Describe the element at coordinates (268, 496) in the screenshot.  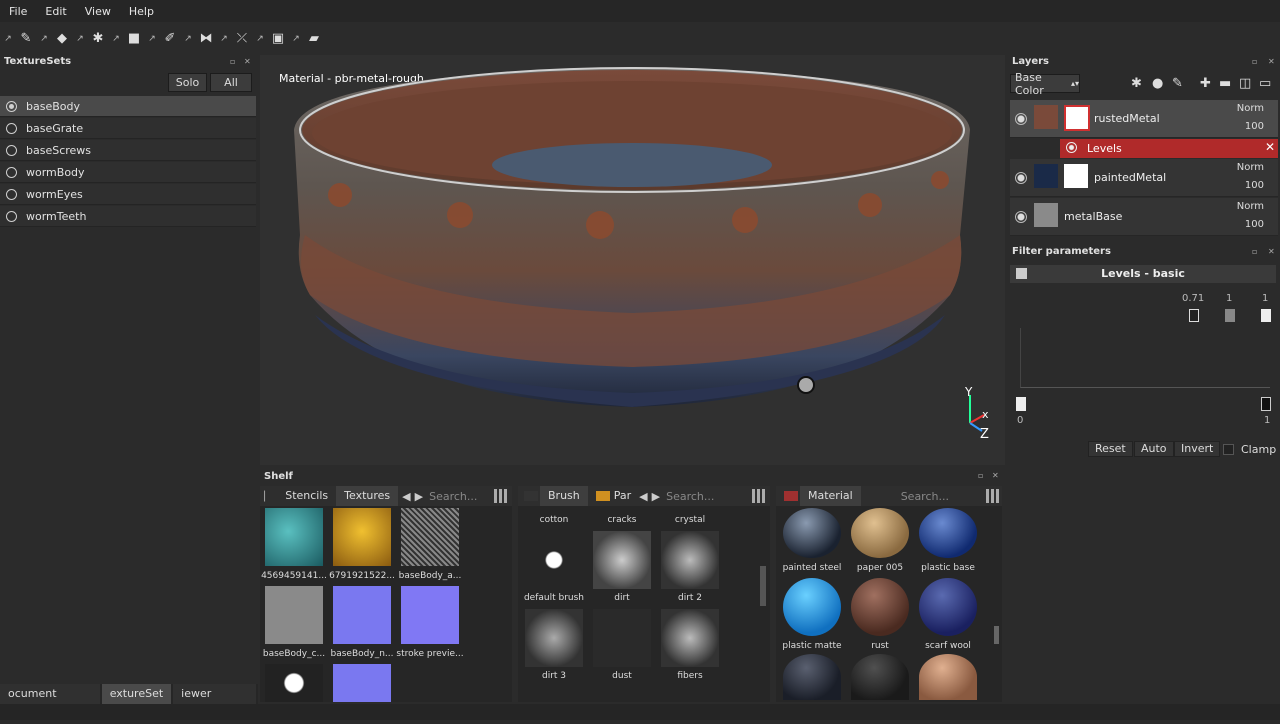
I see `scroll-left-icon: ❘` at that location.